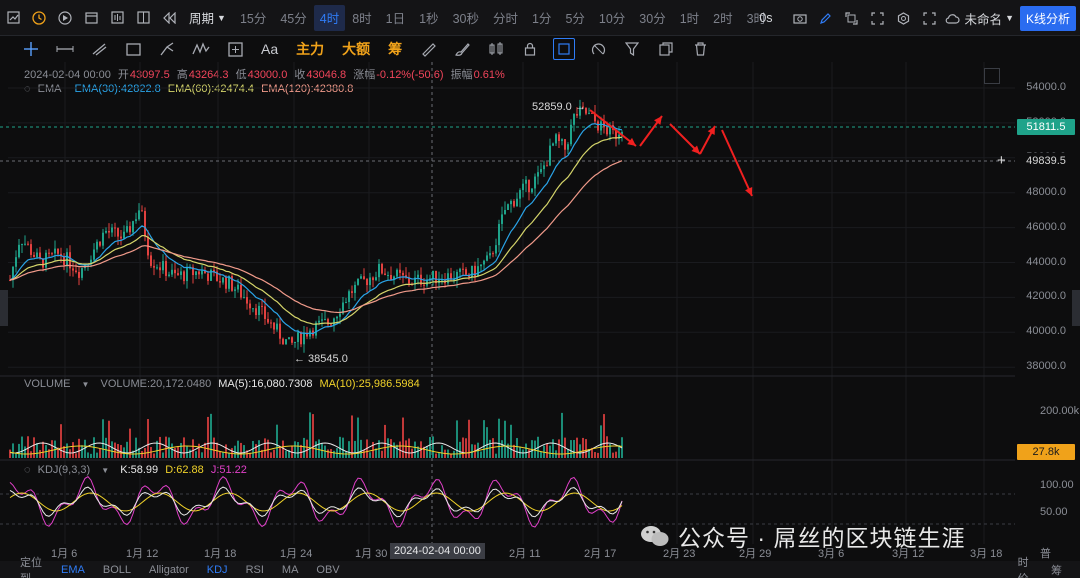 This screenshot has width=1080, height=578. I want to click on bottom-item-8: 时价, so click(1025, 566).